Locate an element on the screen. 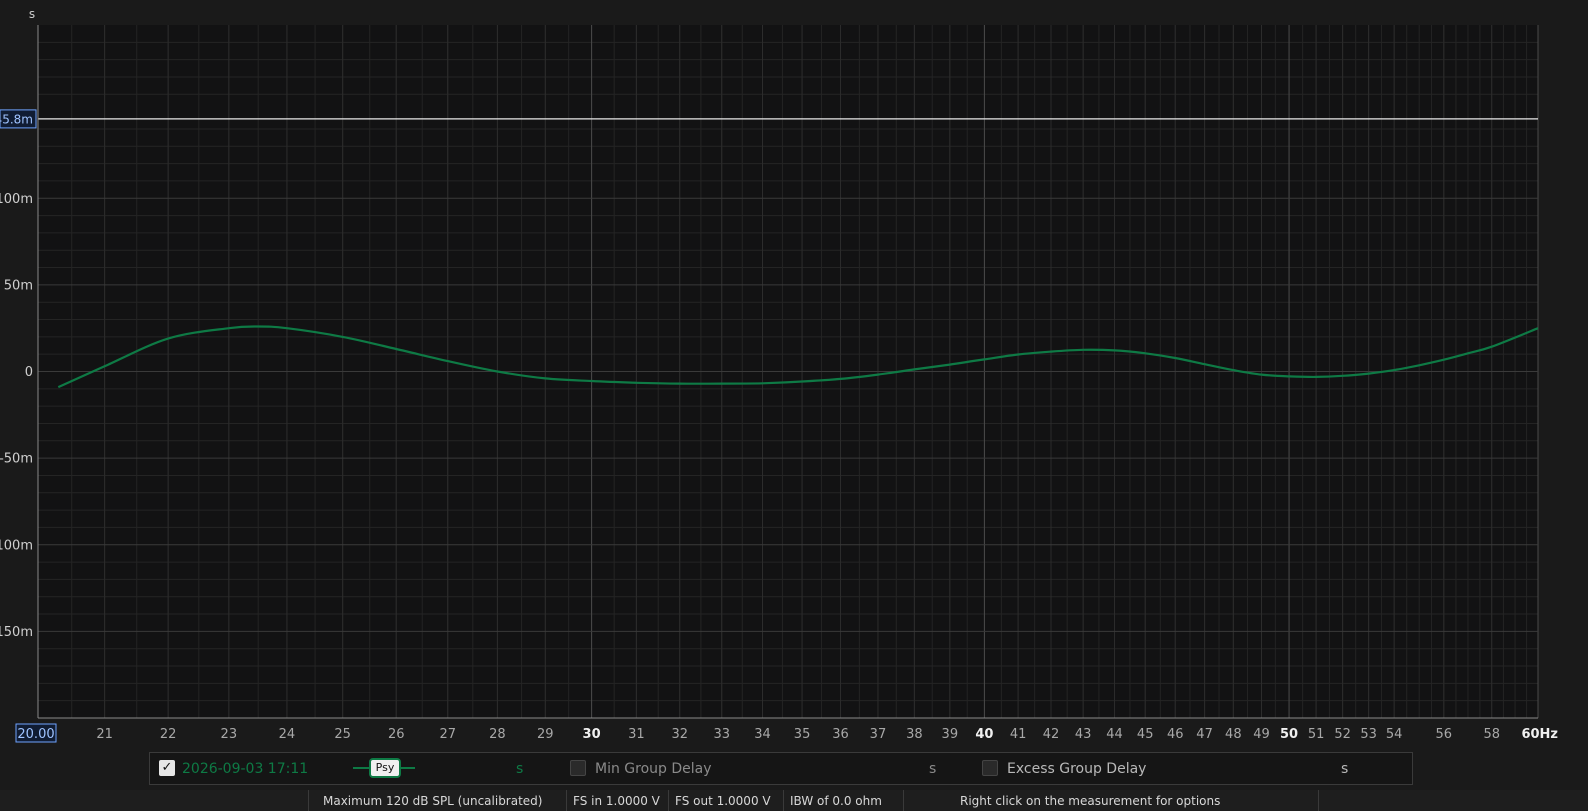 The height and width of the screenshot is (811, 1588). min-group-delay-label: Min Group Delay is located at coordinates (653, 769).